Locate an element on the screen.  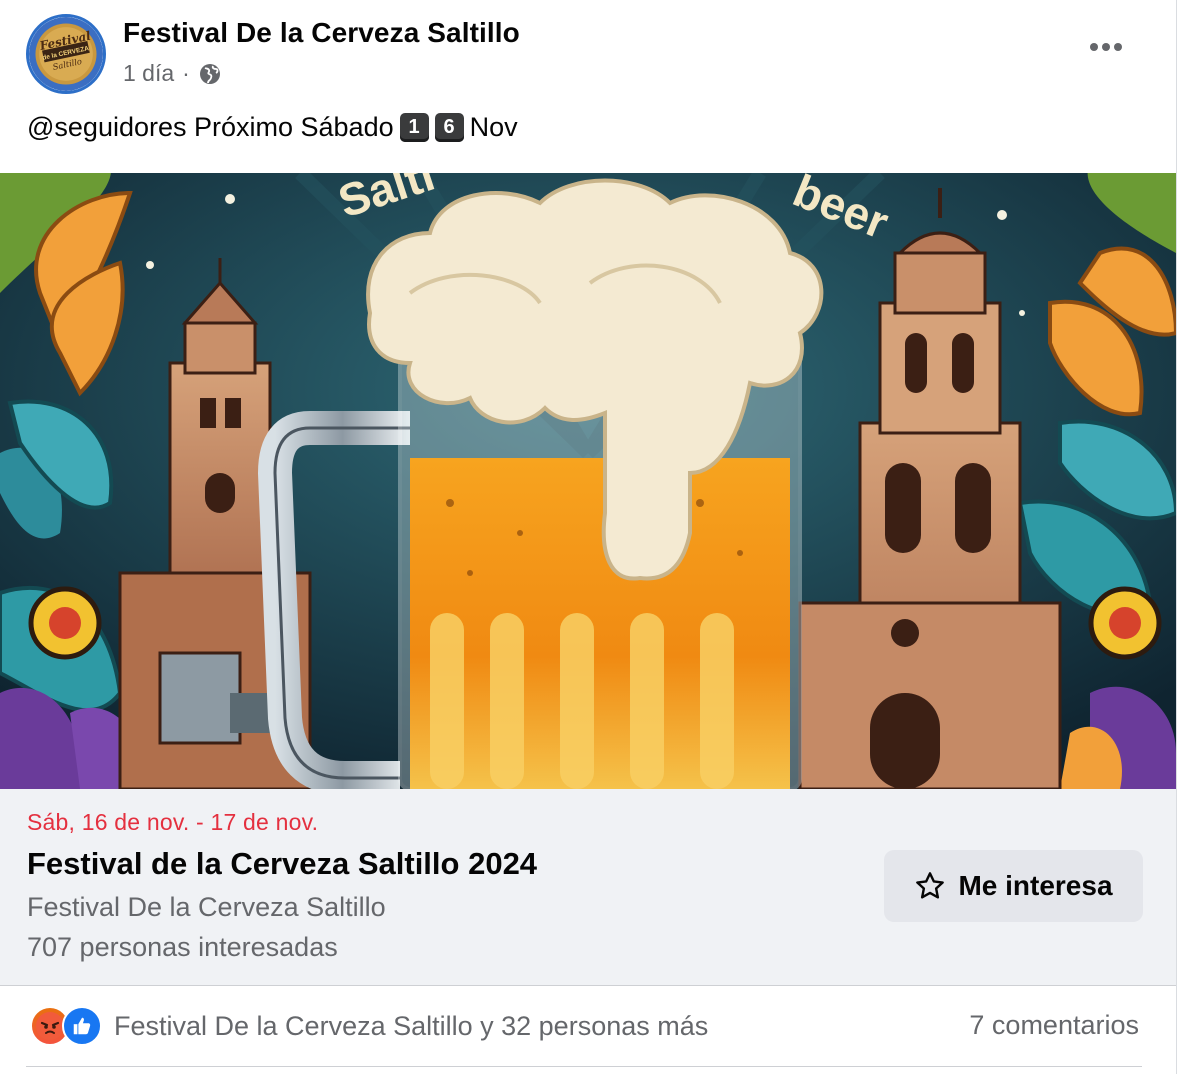
event-interested-count: 707 personas interesadas is located at coordinates (182, 947).